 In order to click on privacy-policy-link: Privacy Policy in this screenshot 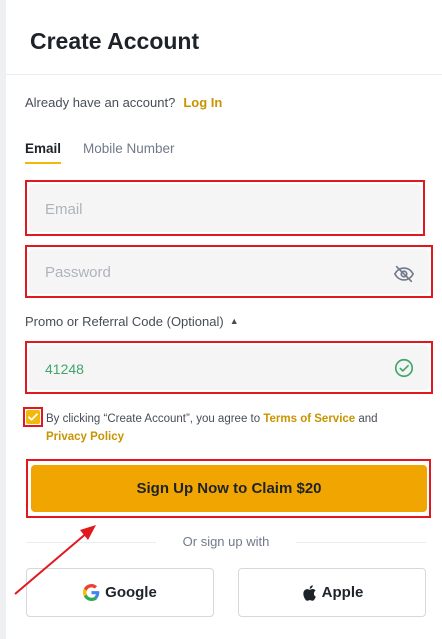, I will do `click(85, 437)`.